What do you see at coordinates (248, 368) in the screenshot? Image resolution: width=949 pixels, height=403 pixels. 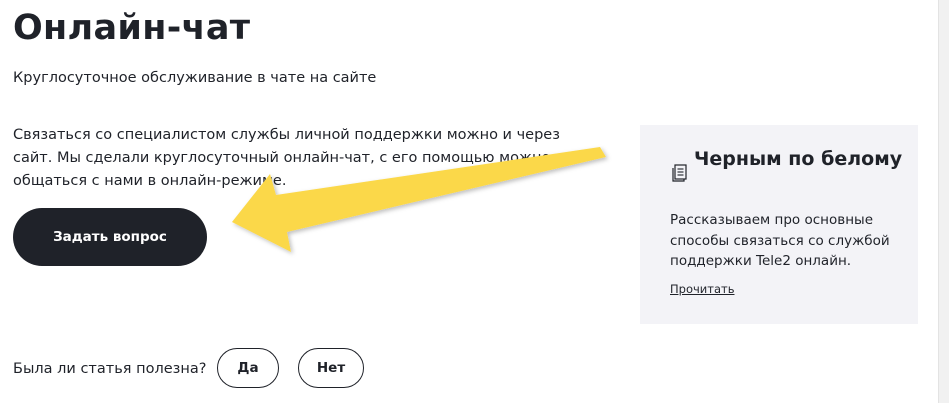 I see `feedback-yes-button: Да` at bounding box center [248, 368].